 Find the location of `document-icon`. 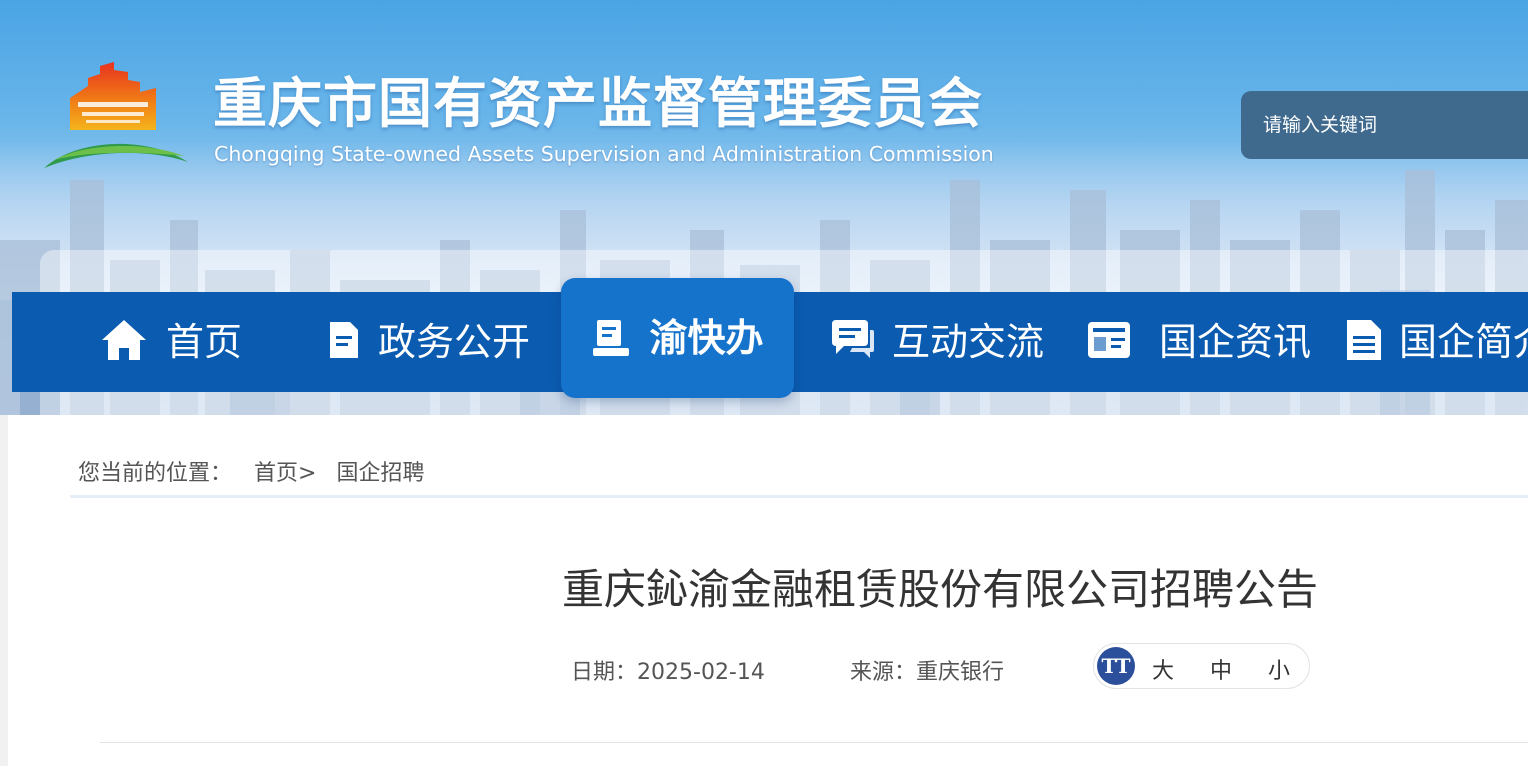

document-icon is located at coordinates (343, 342).